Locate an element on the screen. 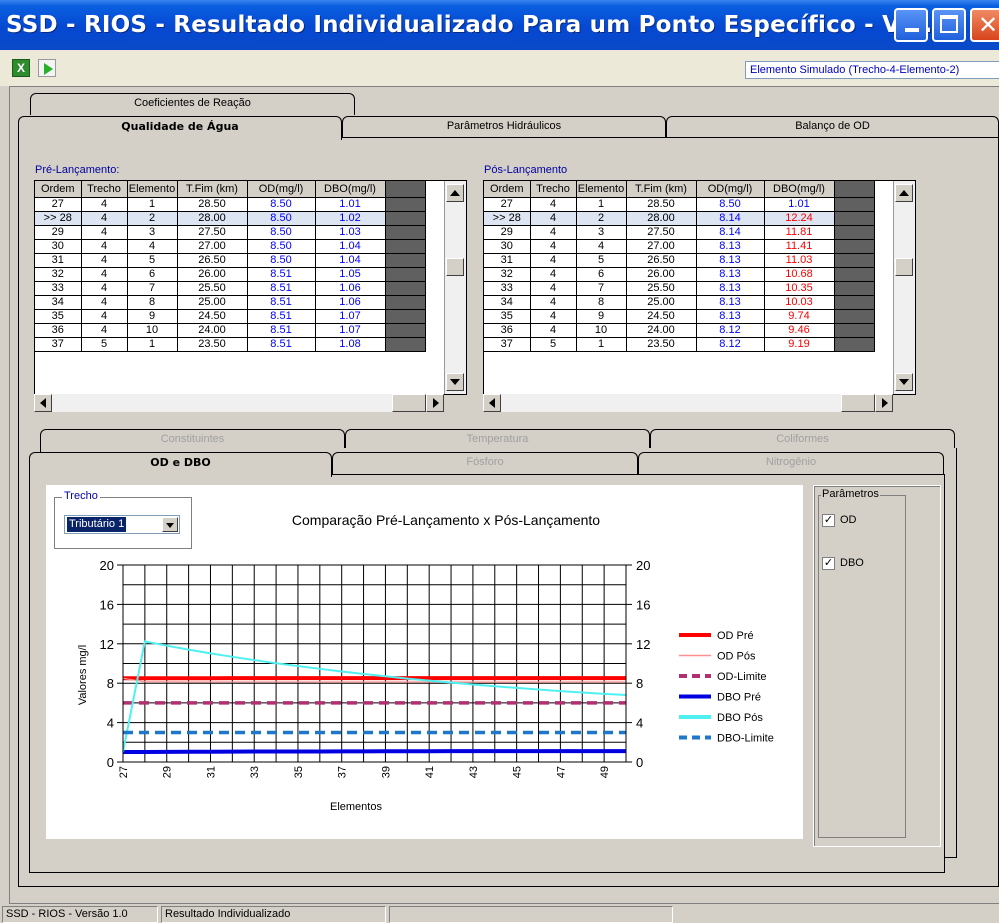  table-row: 31 4 5 26.50 8.50 1.04 is located at coordinates (230, 260).